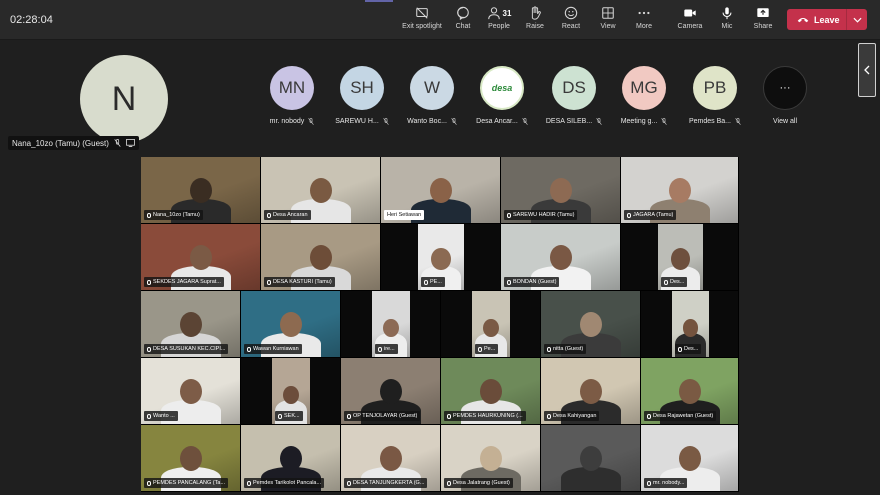 The image size is (880, 495). I want to click on raise-hand-button: Raise, so click(535, 21).